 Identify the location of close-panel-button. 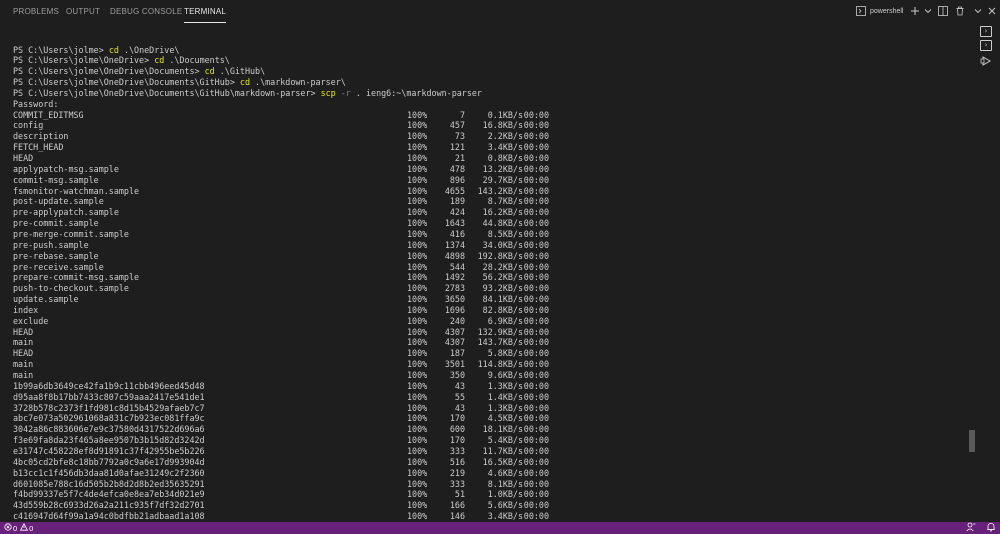
(992, 11).